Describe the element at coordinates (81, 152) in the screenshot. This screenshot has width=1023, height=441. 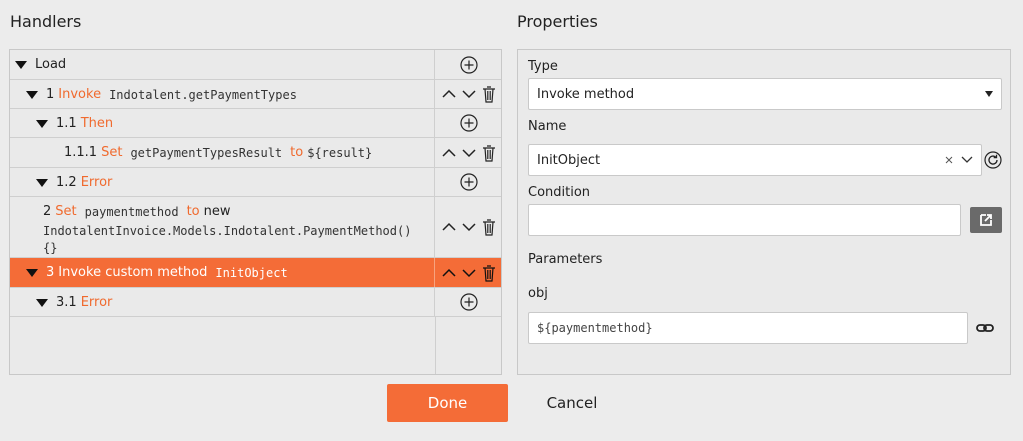
I see `step-number: 1.1.1` at that location.